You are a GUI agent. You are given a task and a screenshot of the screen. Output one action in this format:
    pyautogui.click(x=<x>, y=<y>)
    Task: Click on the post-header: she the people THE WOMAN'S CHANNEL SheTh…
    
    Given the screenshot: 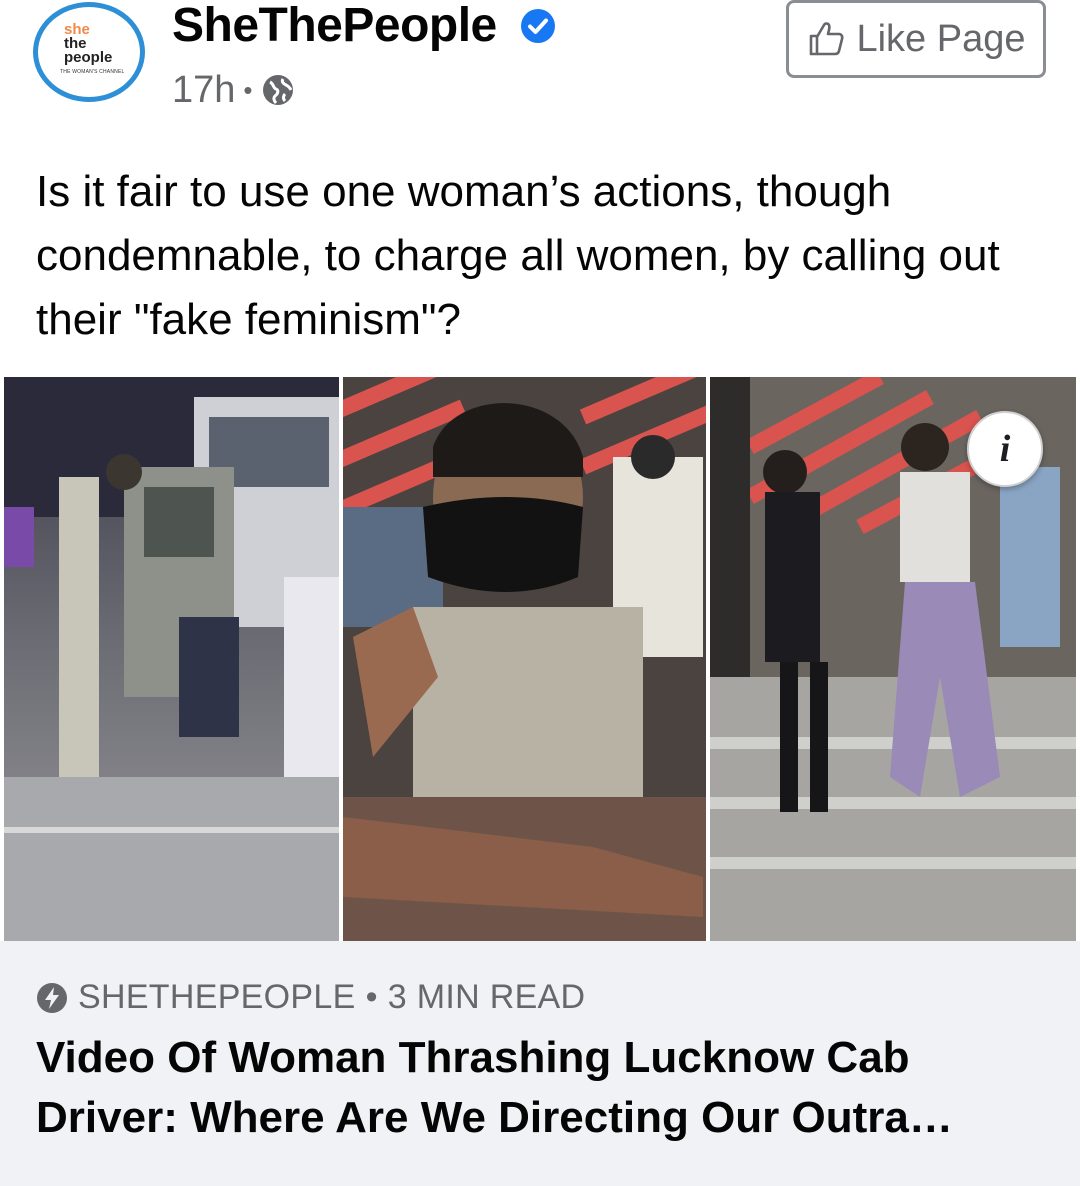 What is the action you would take?
    pyautogui.click(x=540, y=65)
    